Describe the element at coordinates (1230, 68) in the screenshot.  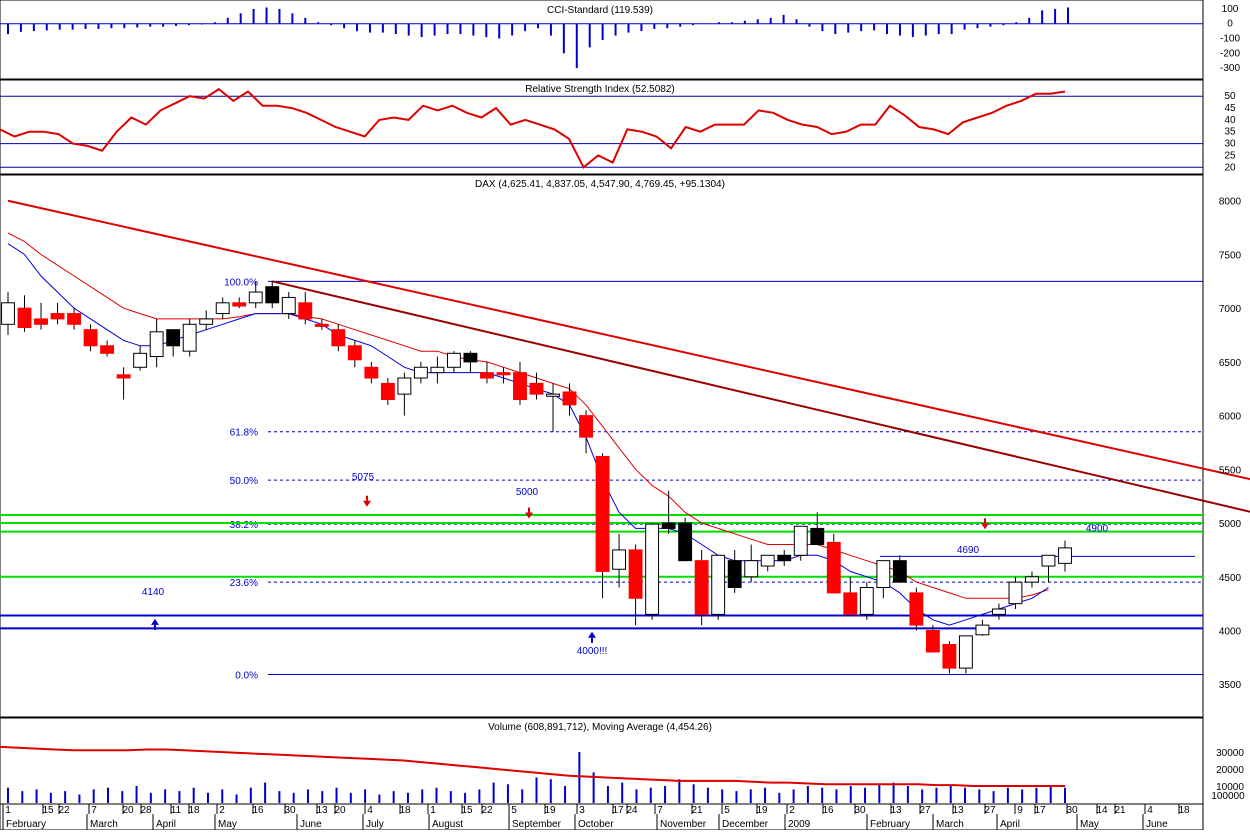
I see `cci-tick-label: -300` at that location.